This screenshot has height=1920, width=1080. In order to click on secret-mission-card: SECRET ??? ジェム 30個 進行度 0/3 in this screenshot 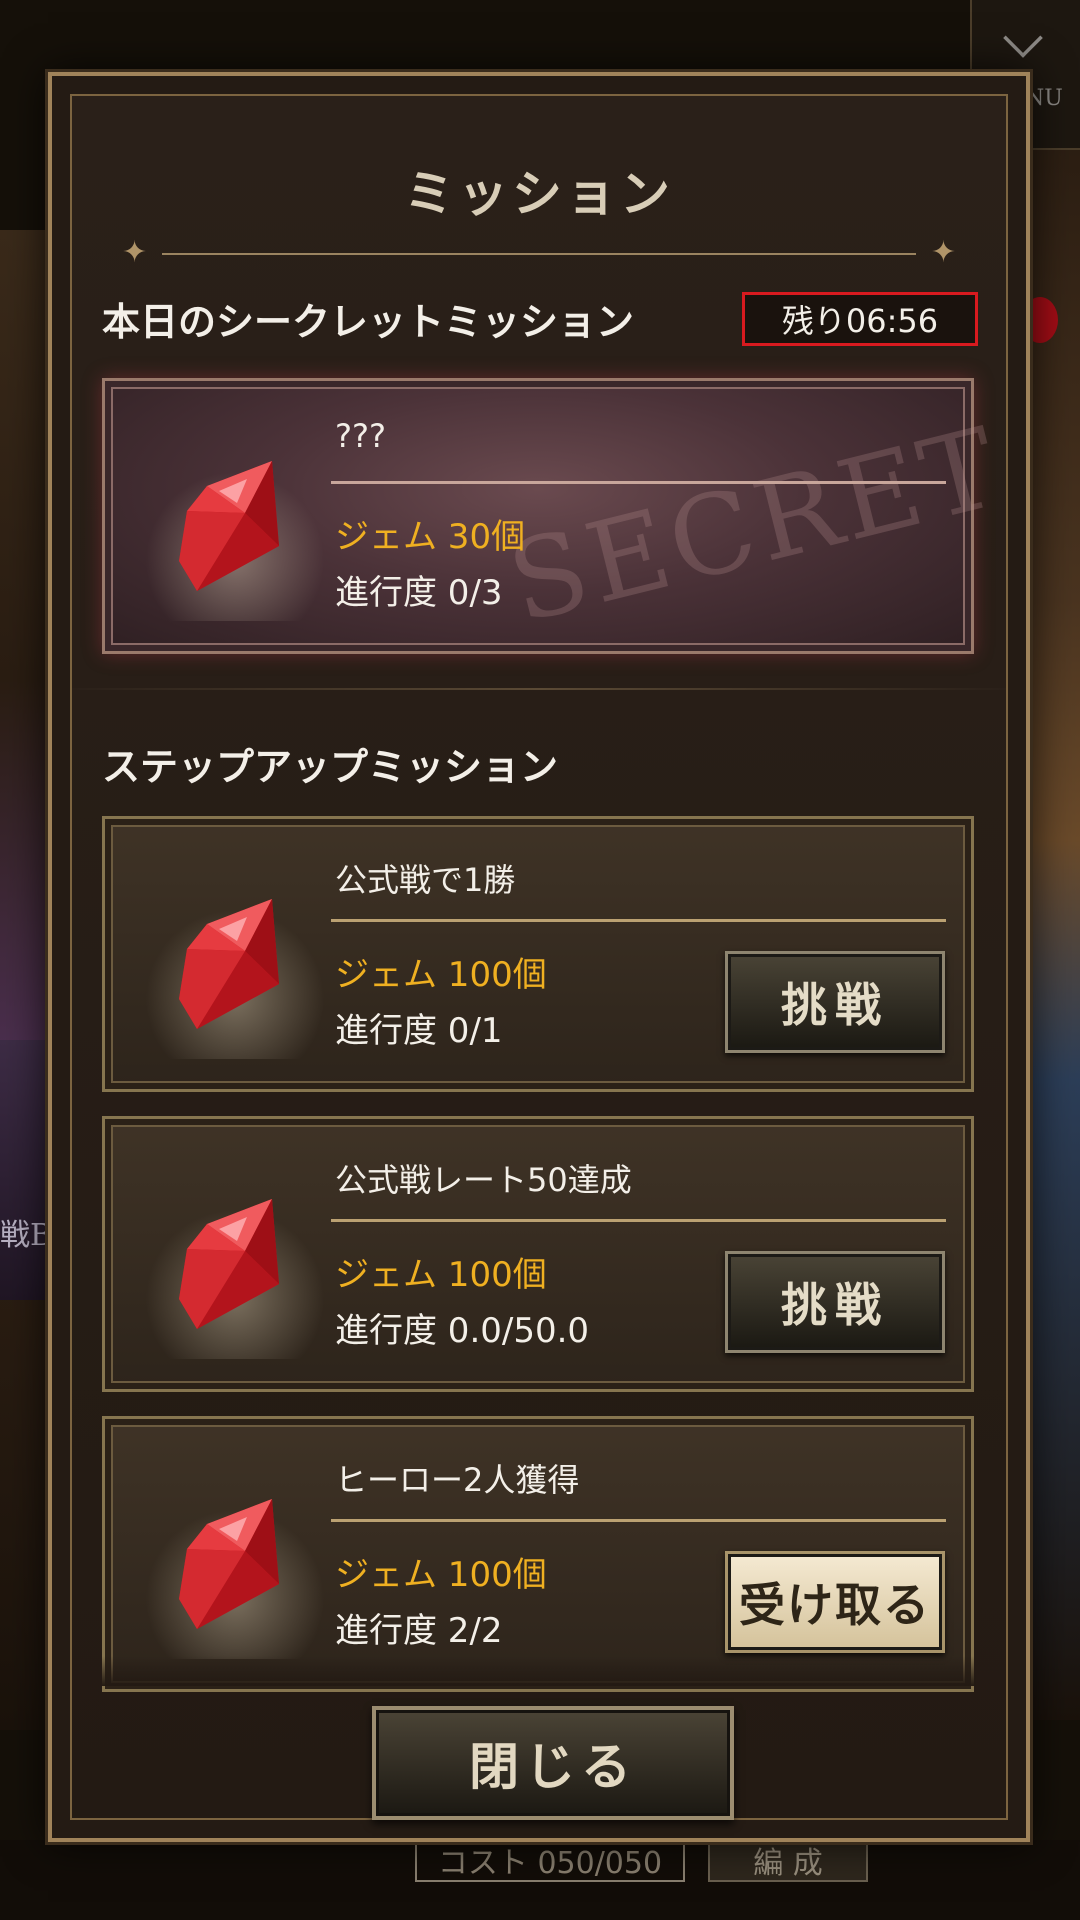, I will do `click(557, 516)`.